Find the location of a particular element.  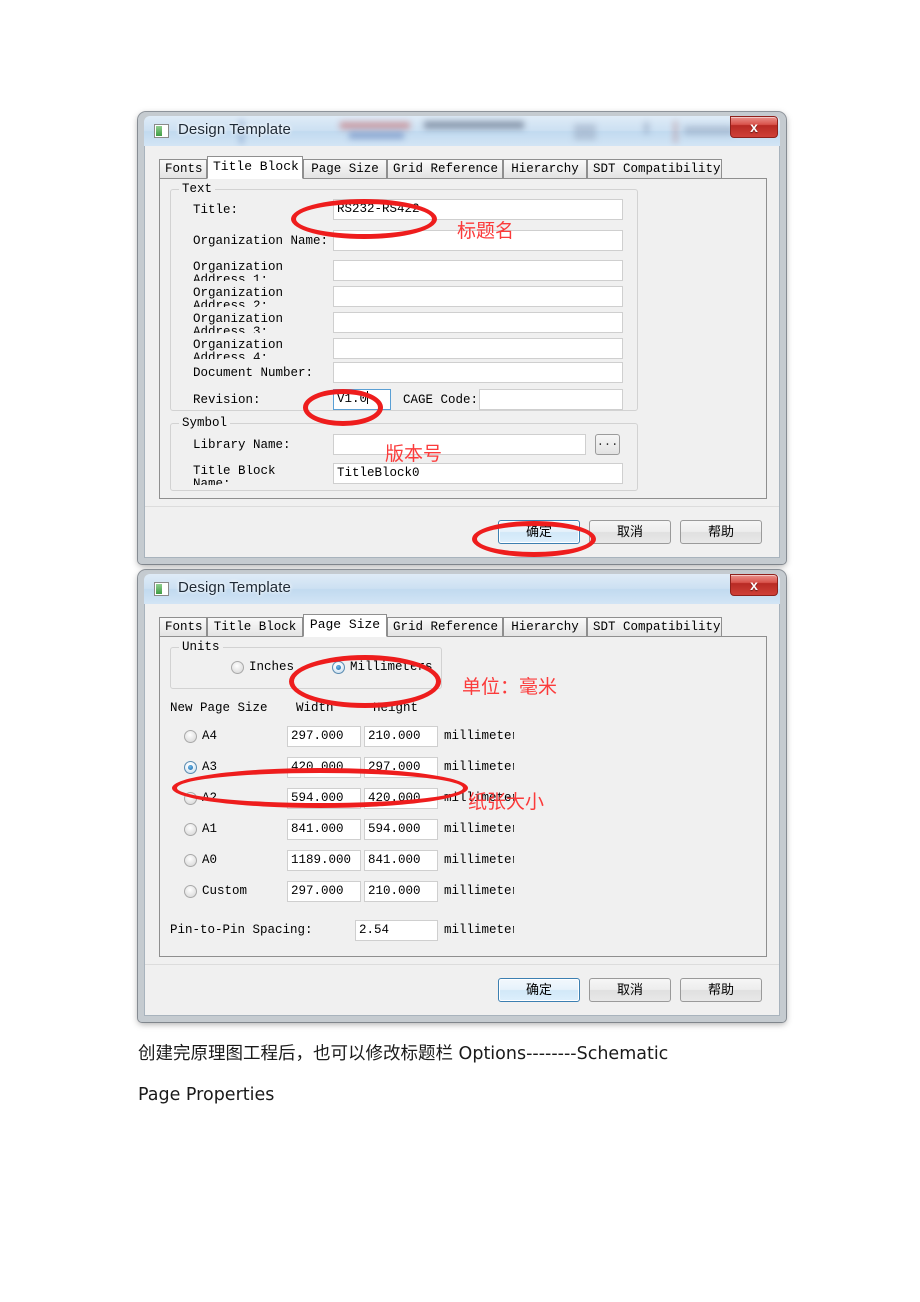

units-group-legend: Units is located at coordinates (201, 647).